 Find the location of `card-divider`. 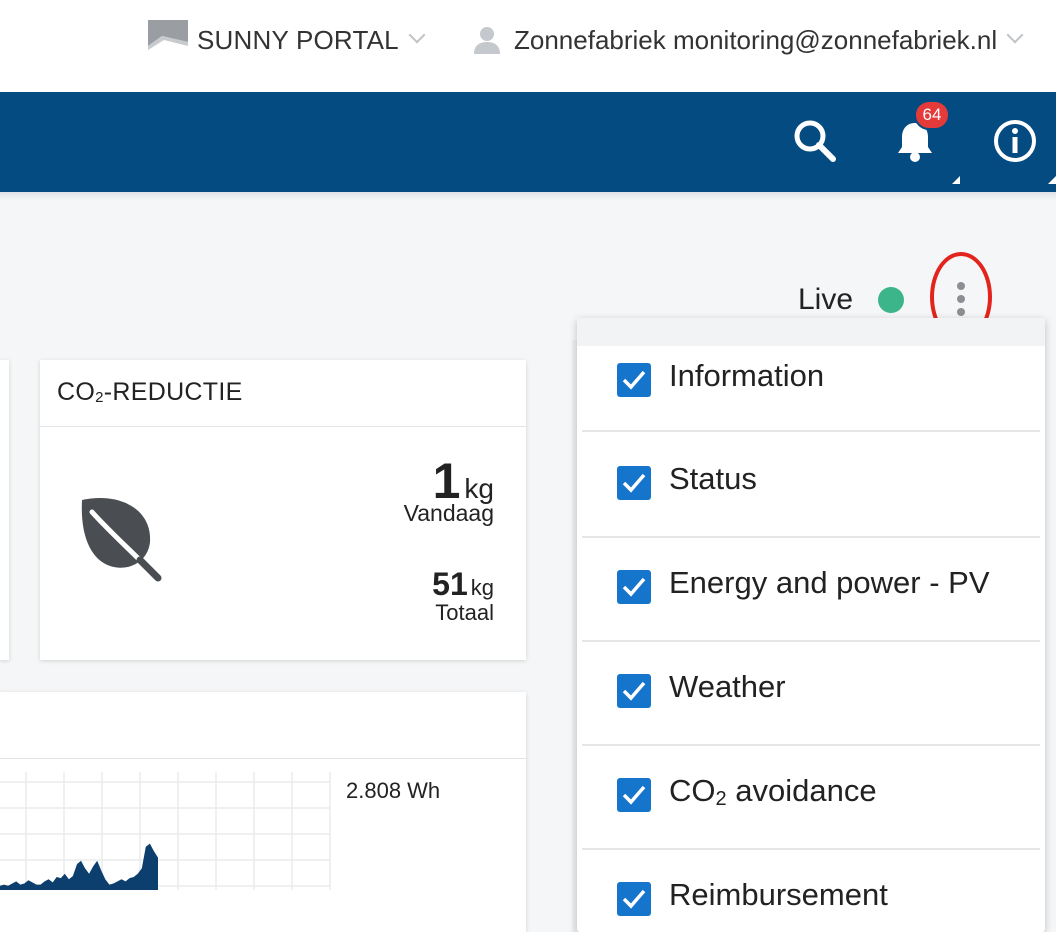

card-divider is located at coordinates (283, 426).